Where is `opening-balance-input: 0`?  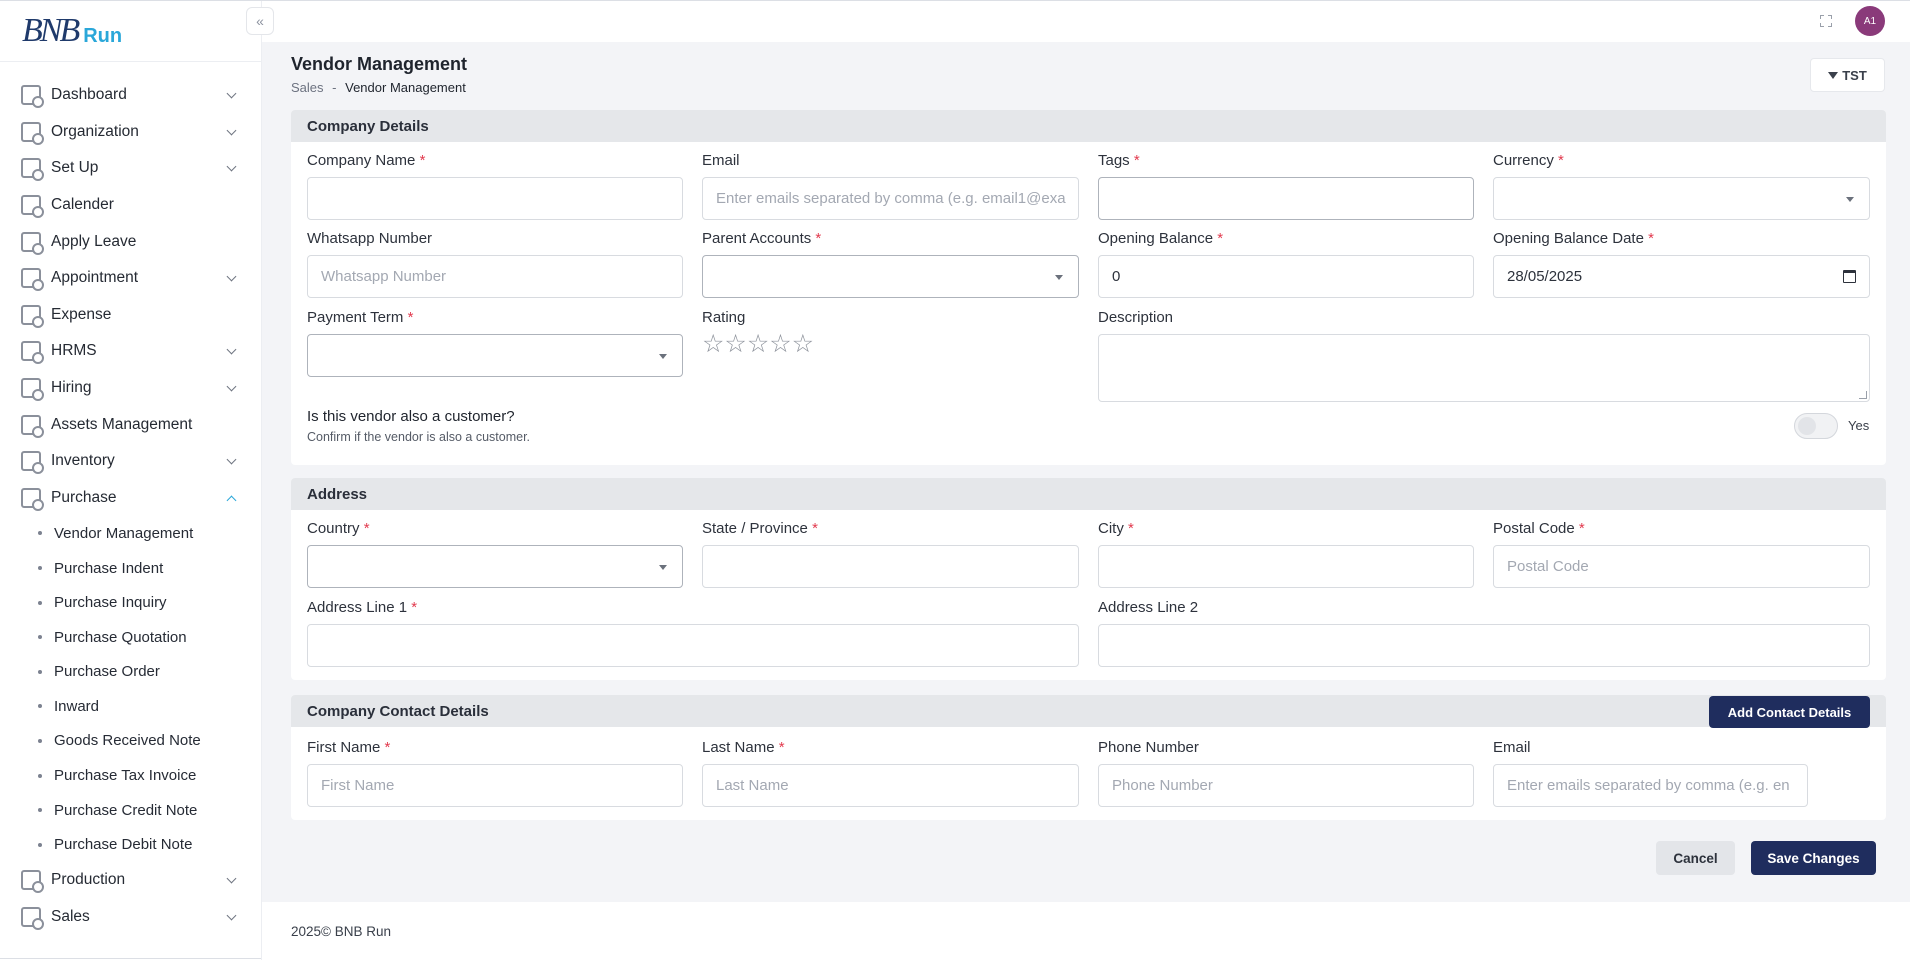 opening-balance-input: 0 is located at coordinates (1286, 276).